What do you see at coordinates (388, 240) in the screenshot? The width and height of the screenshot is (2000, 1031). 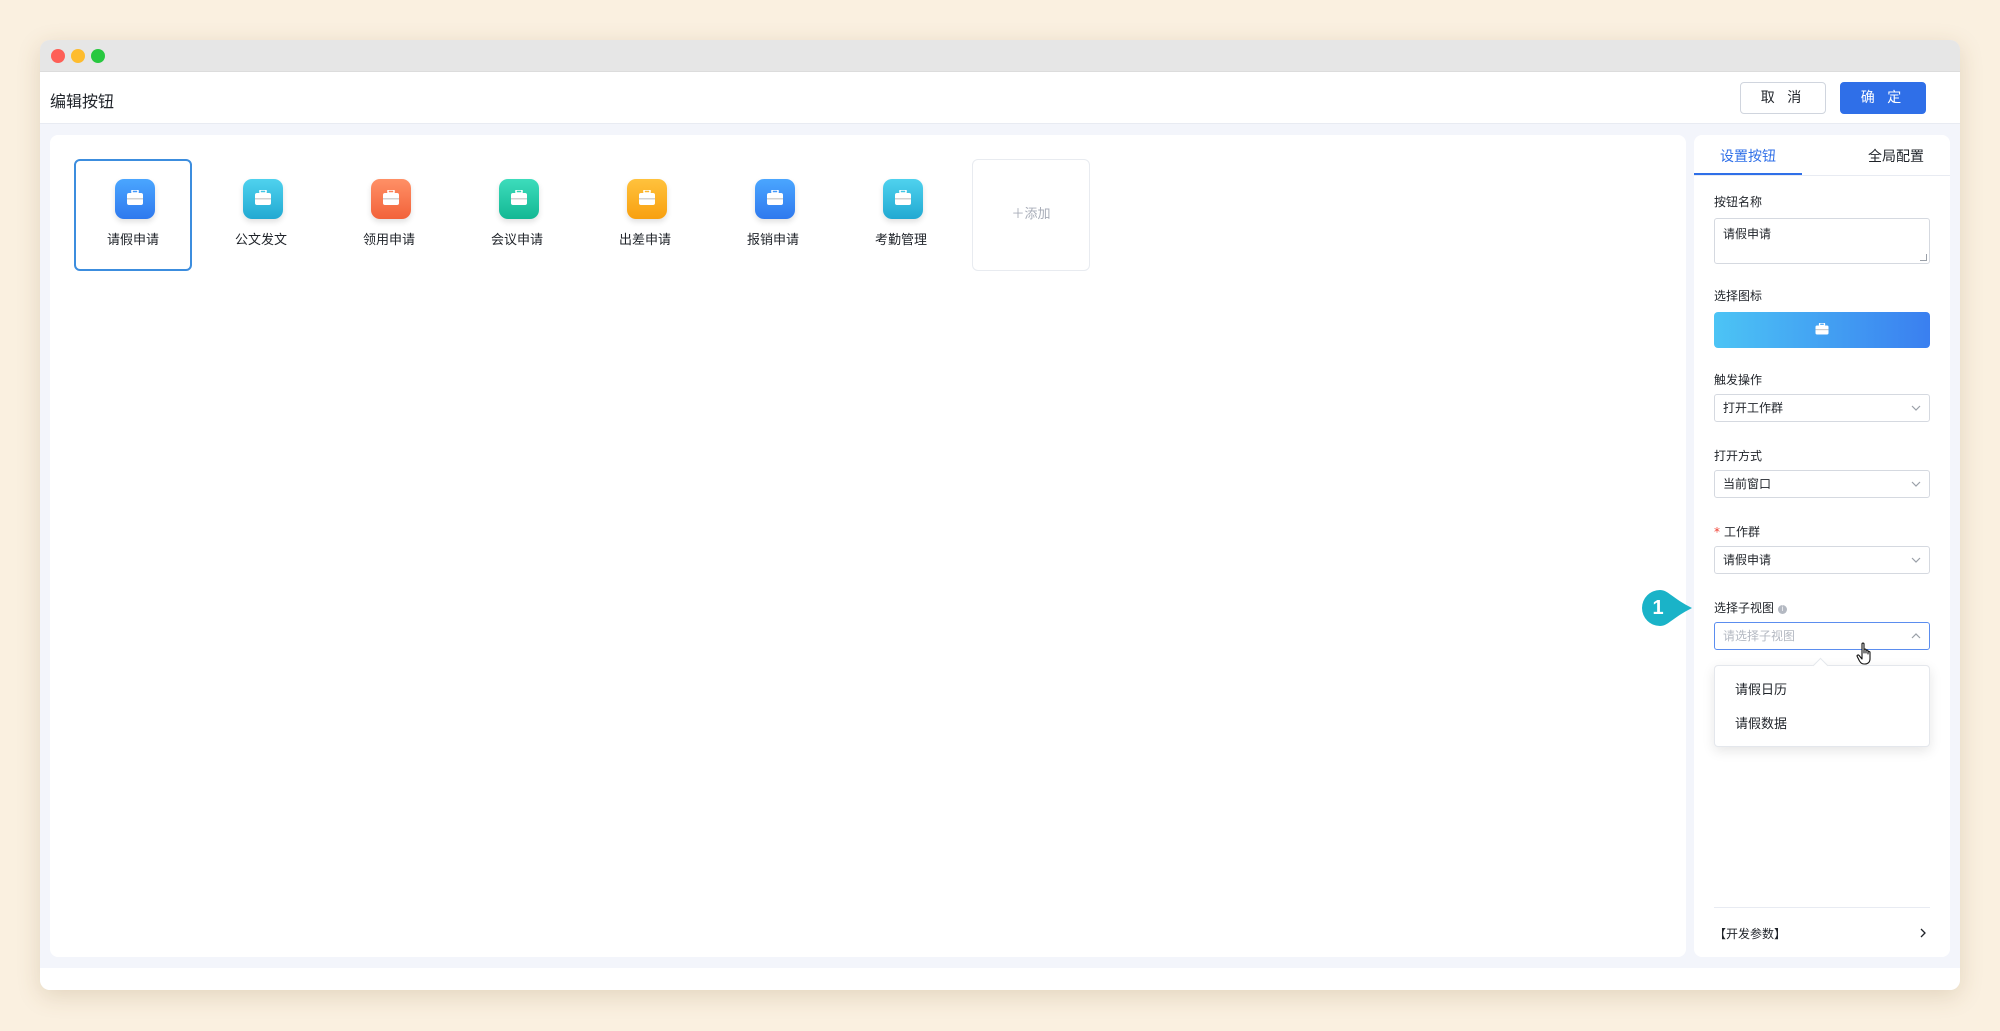 I see `tile-label: 领用申请` at bounding box center [388, 240].